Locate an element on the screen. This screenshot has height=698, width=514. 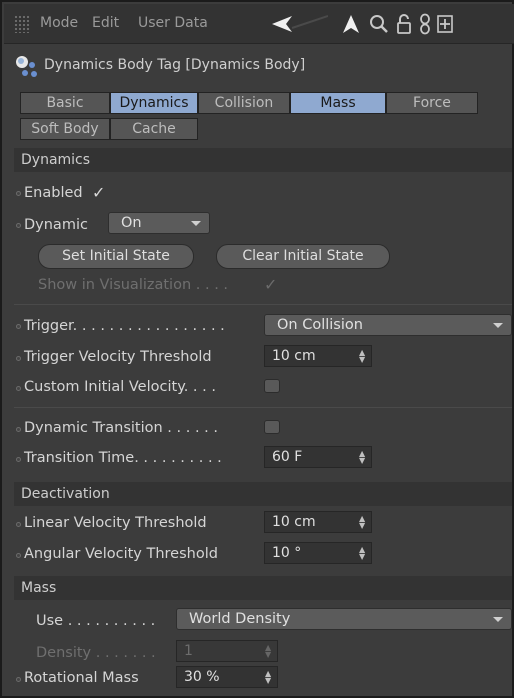
enabled-label: Enabled is located at coordinates (53, 193).